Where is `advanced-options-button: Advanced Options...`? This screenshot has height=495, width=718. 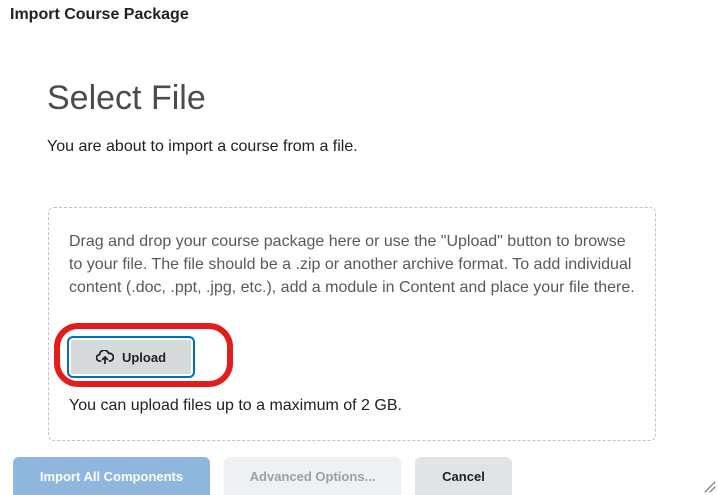
advanced-options-button: Advanced Options... is located at coordinates (312, 476).